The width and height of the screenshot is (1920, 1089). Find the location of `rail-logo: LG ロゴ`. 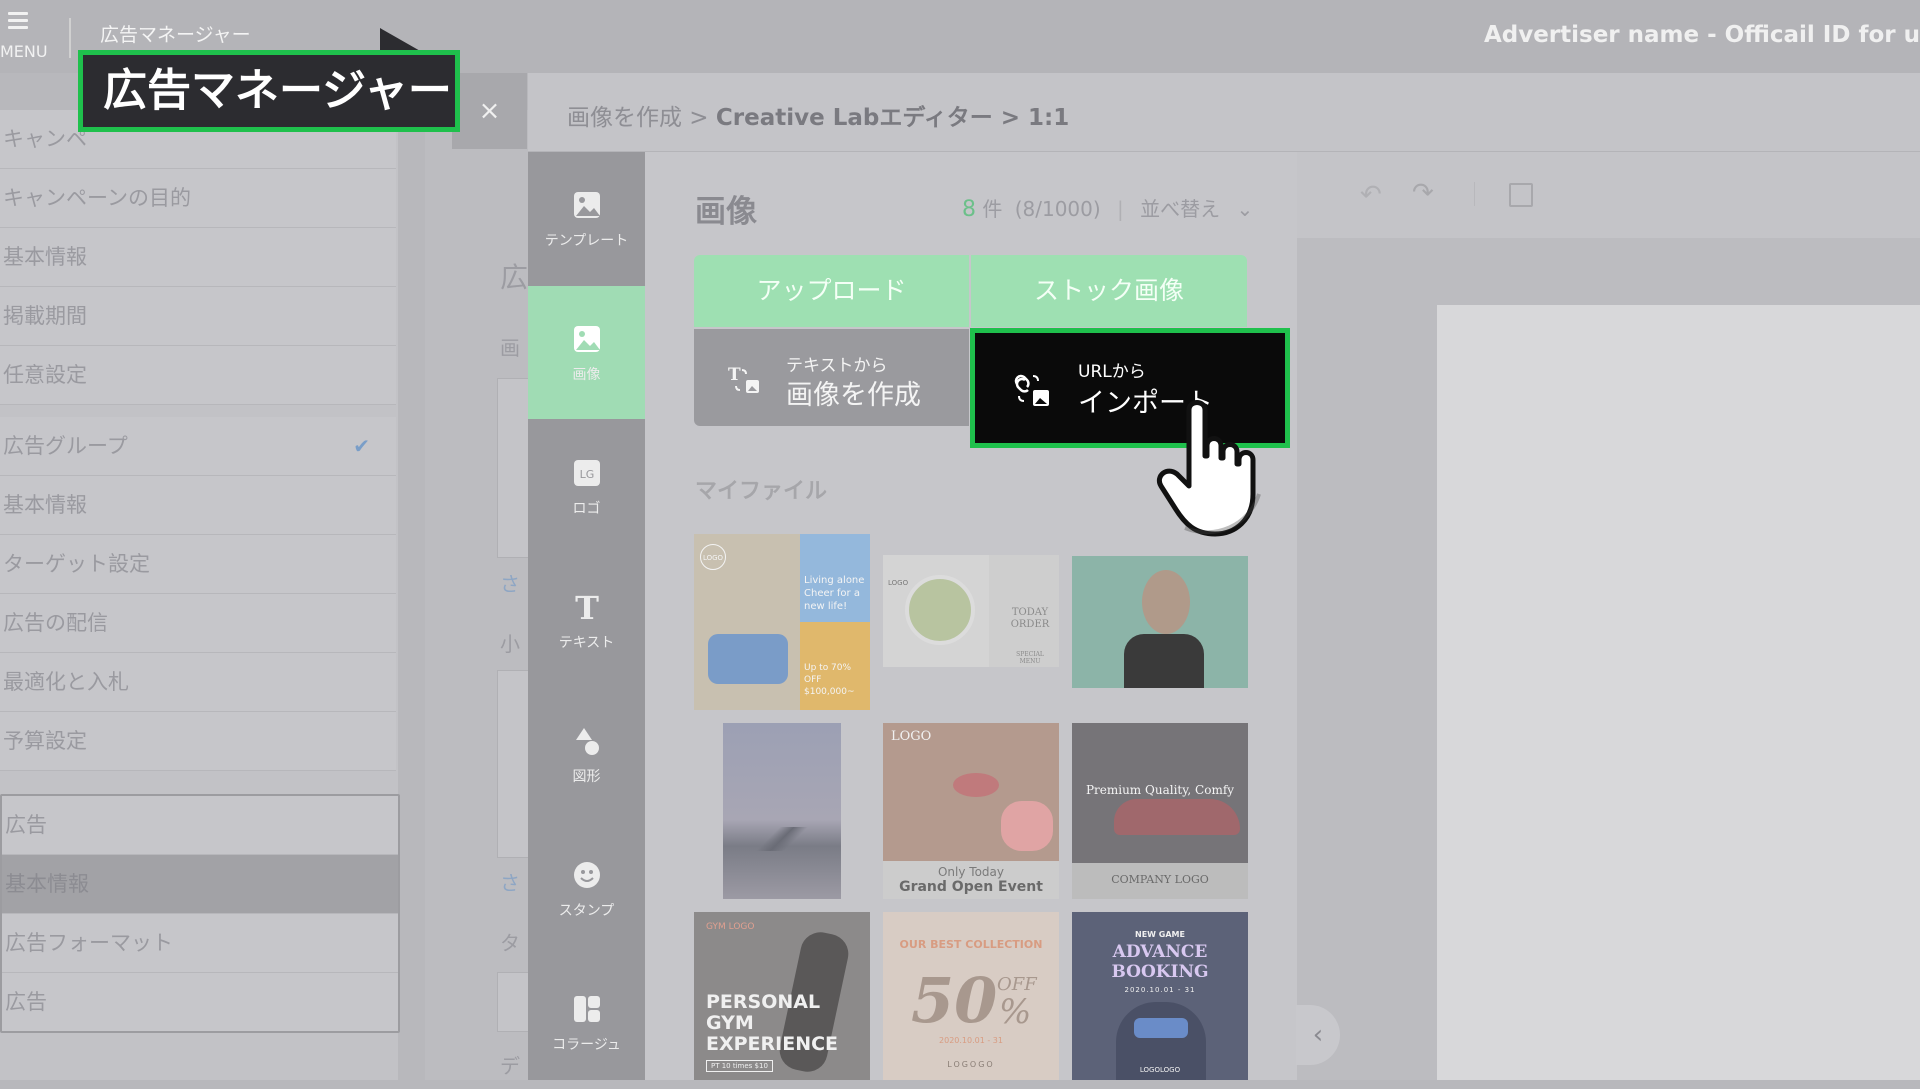

rail-logo: LG ロゴ is located at coordinates (586, 486).